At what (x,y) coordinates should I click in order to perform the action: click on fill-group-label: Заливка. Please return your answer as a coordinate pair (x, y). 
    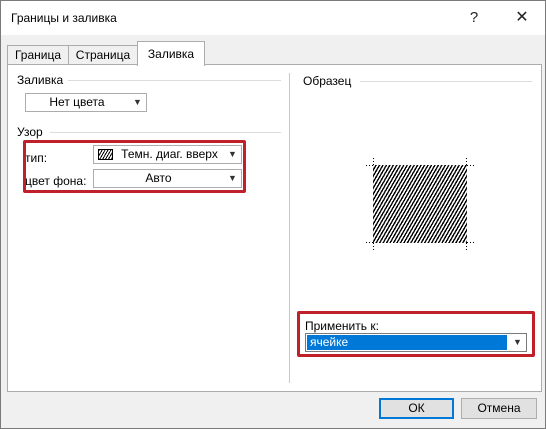
    Looking at the image, I should click on (40, 80).